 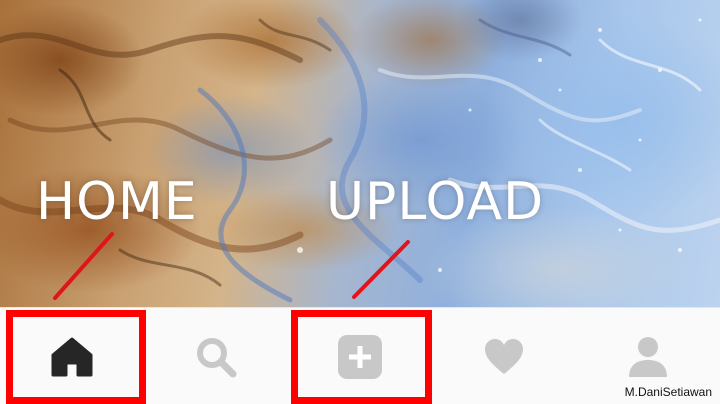 What do you see at coordinates (435, 202) in the screenshot?
I see `upload-annotation-label: UPLOAD` at bounding box center [435, 202].